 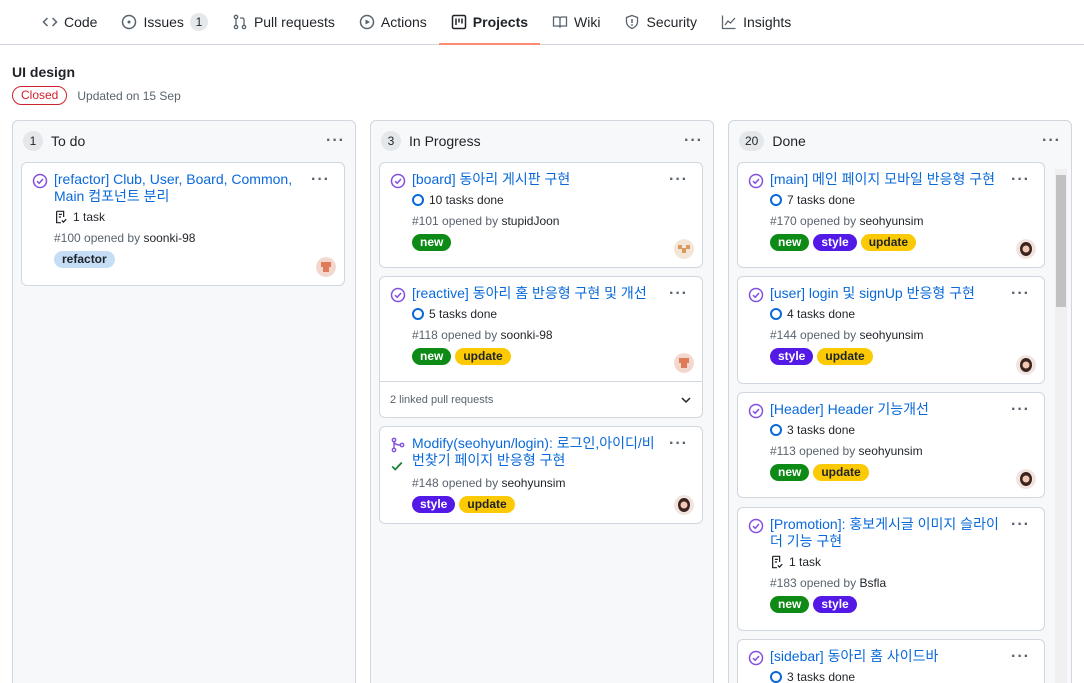 What do you see at coordinates (198, 22) in the screenshot?
I see `issues-counter: 1` at bounding box center [198, 22].